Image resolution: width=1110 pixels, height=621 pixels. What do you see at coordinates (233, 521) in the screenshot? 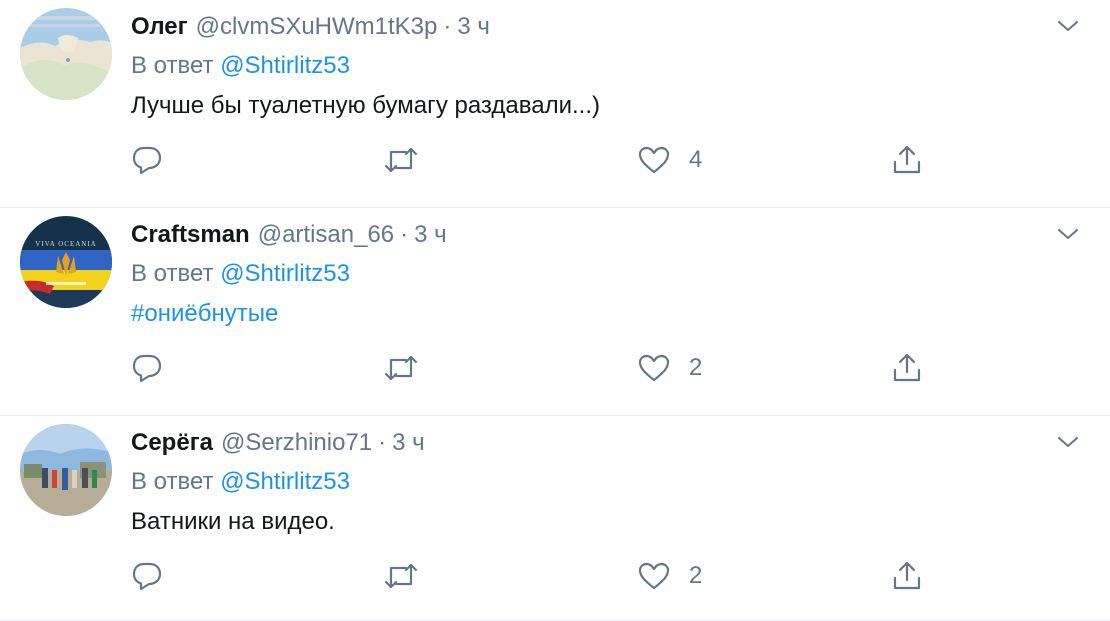
I see `tweet-text: Ватники на видео.` at bounding box center [233, 521].